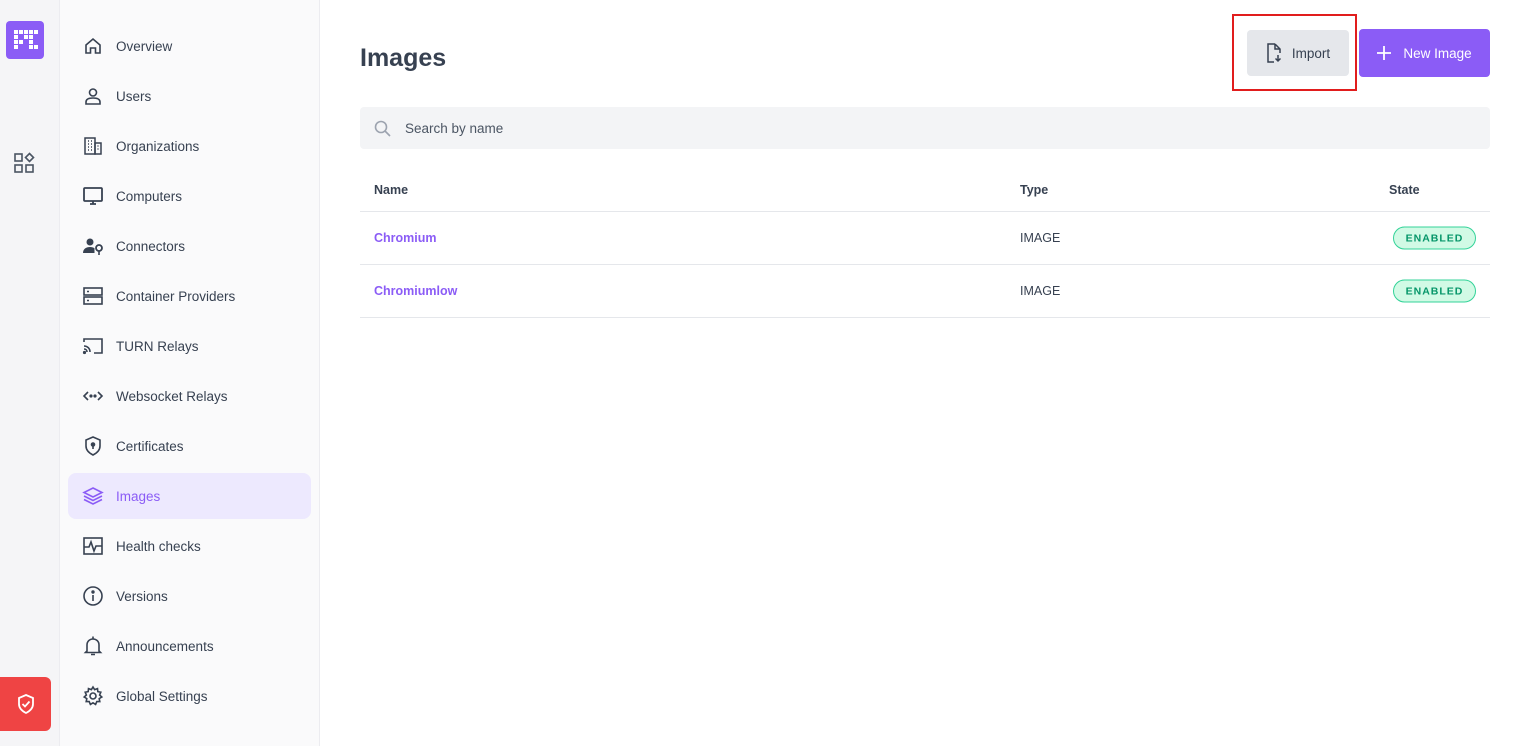 This screenshot has height=746, width=1514. I want to click on security-shield-button, so click(25, 704).